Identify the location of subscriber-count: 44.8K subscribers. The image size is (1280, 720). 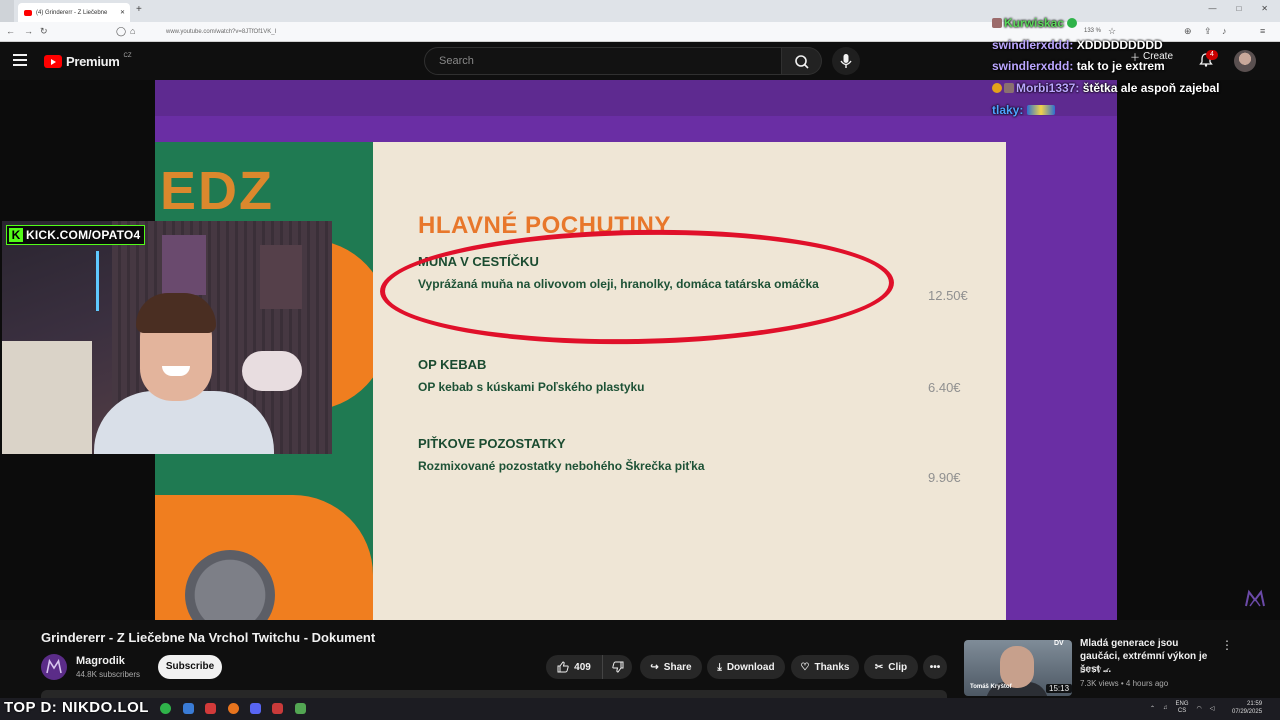
(108, 674).